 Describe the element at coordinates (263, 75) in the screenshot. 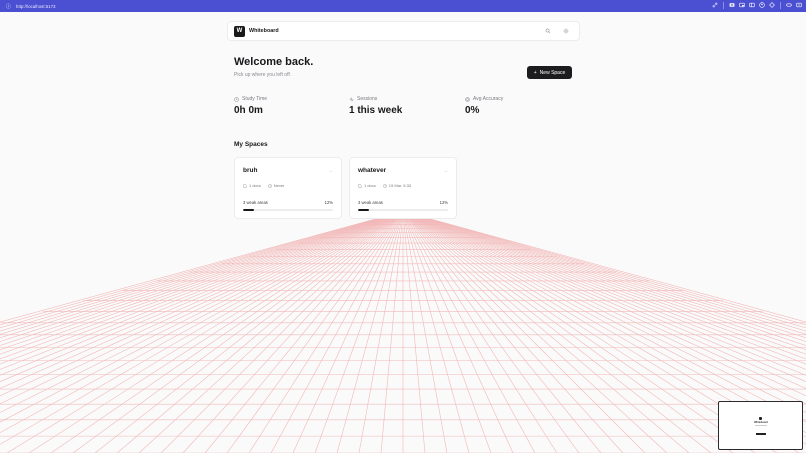

I see `page-subtitle: Pick up where you left off.` at that location.